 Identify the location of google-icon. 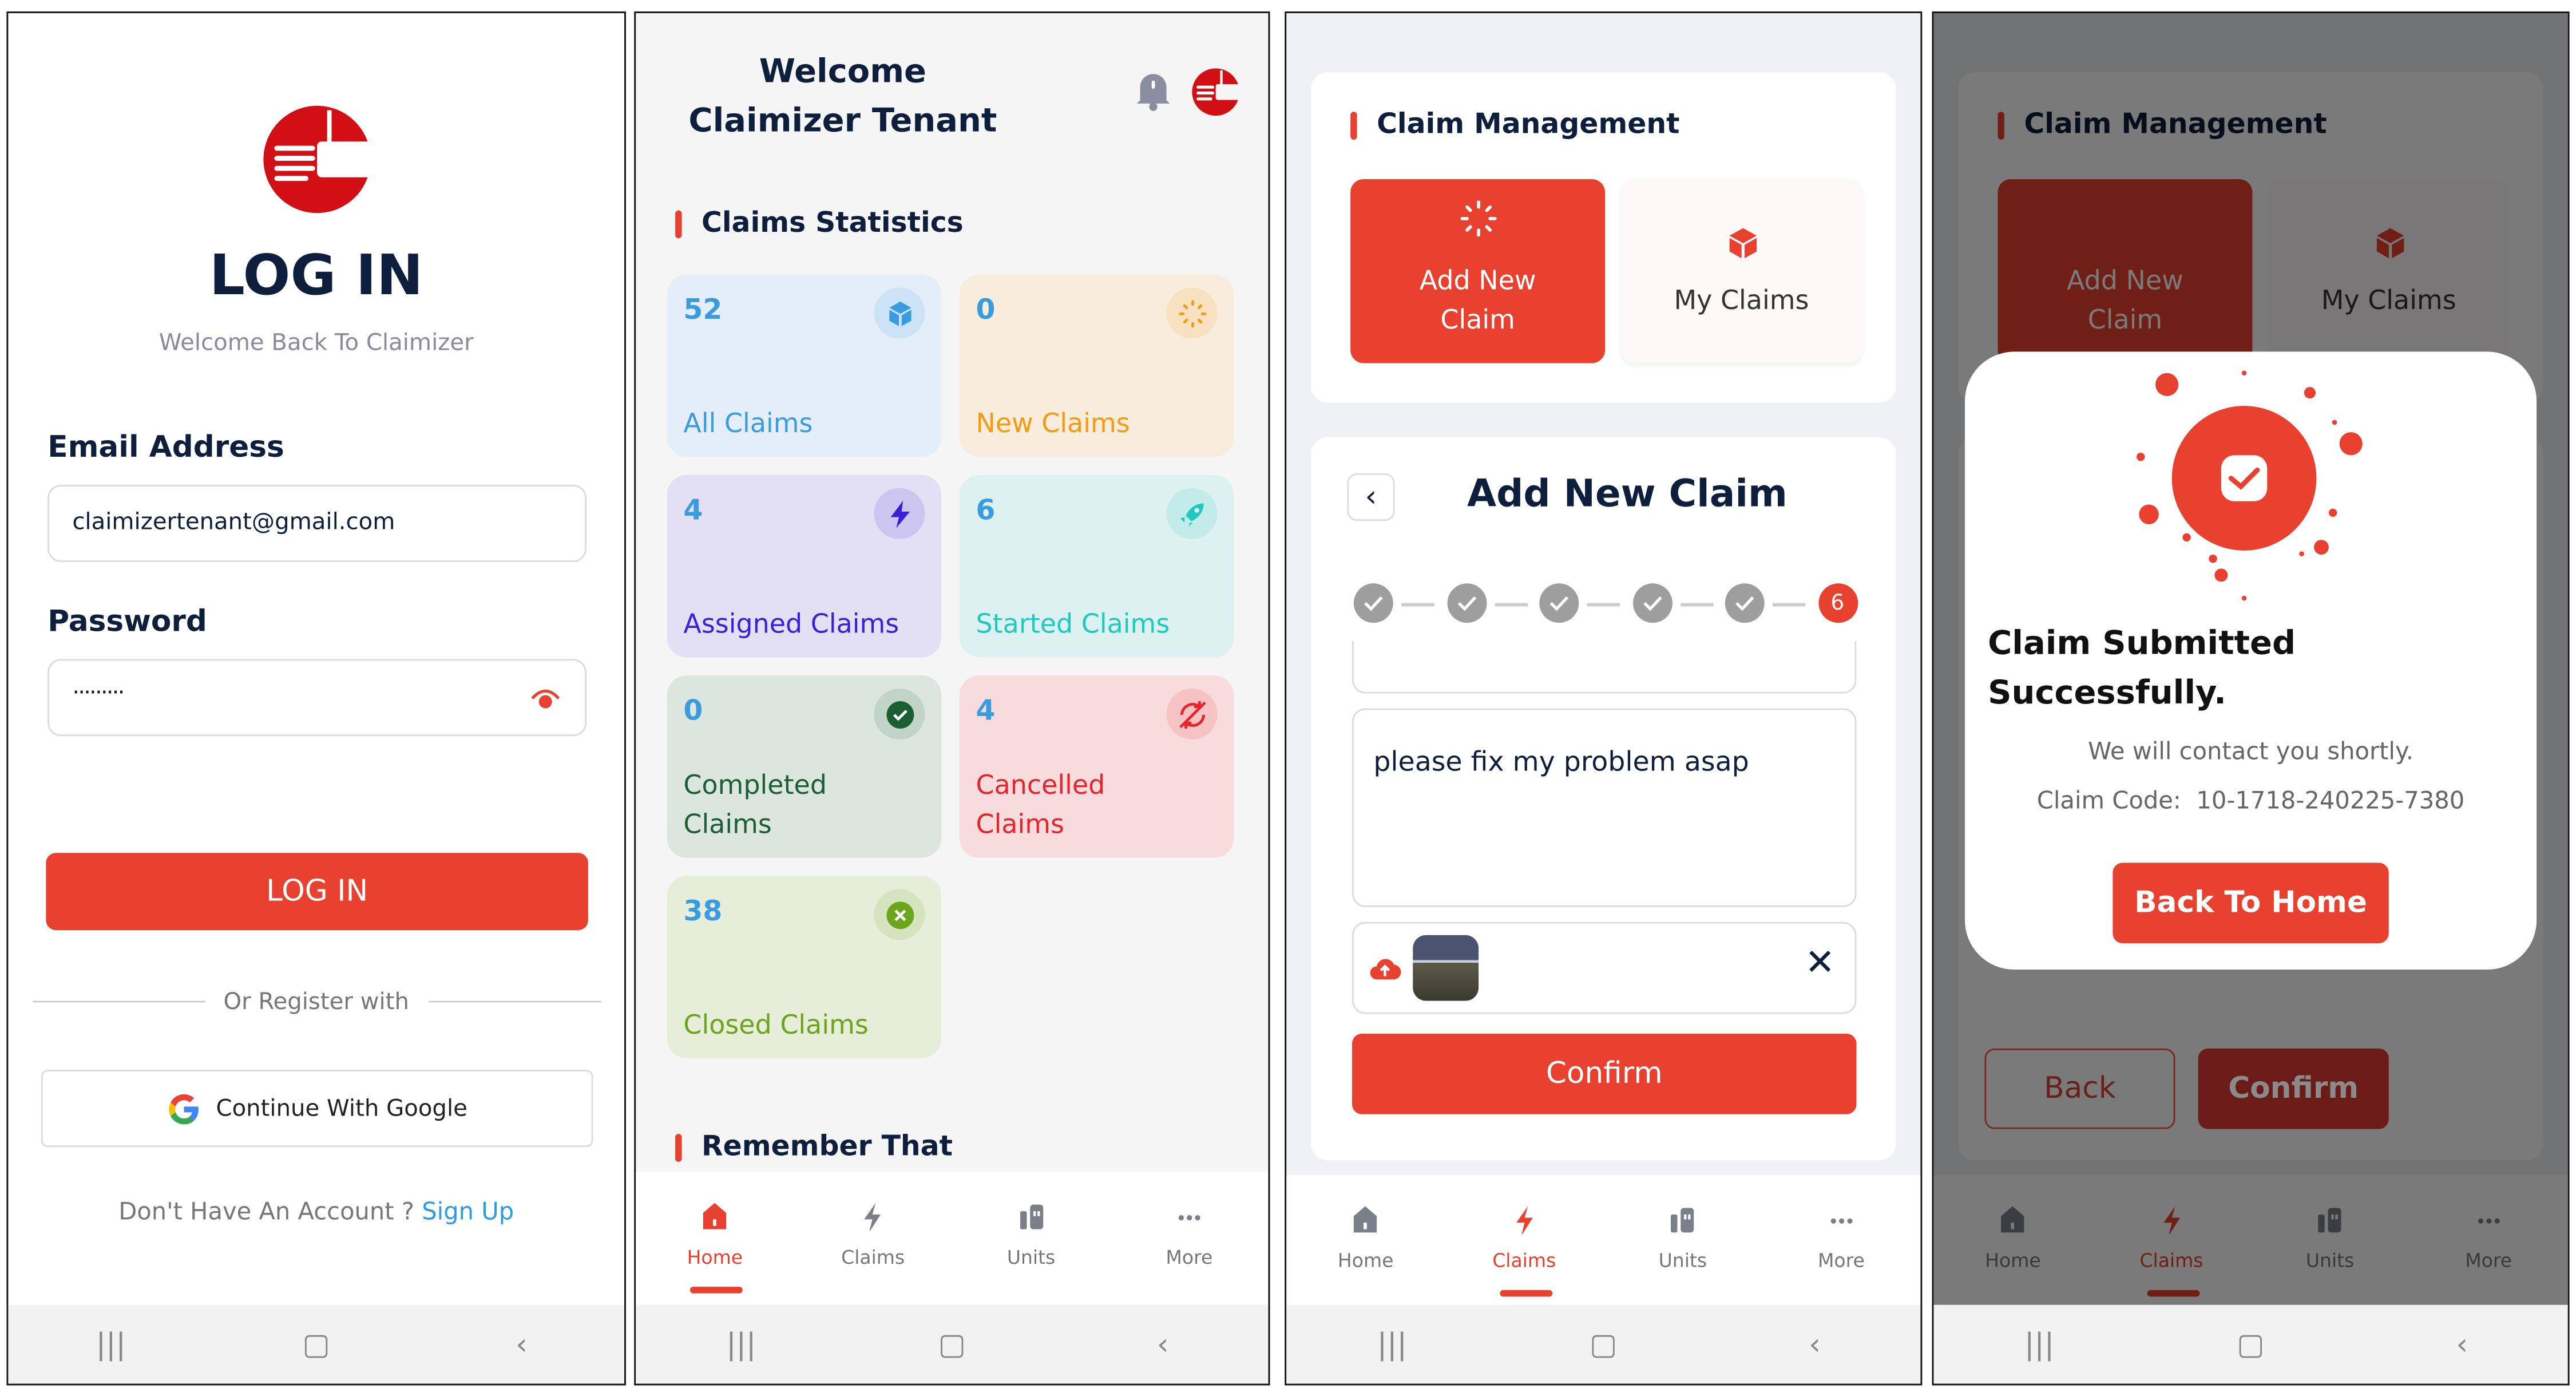
(185, 1108).